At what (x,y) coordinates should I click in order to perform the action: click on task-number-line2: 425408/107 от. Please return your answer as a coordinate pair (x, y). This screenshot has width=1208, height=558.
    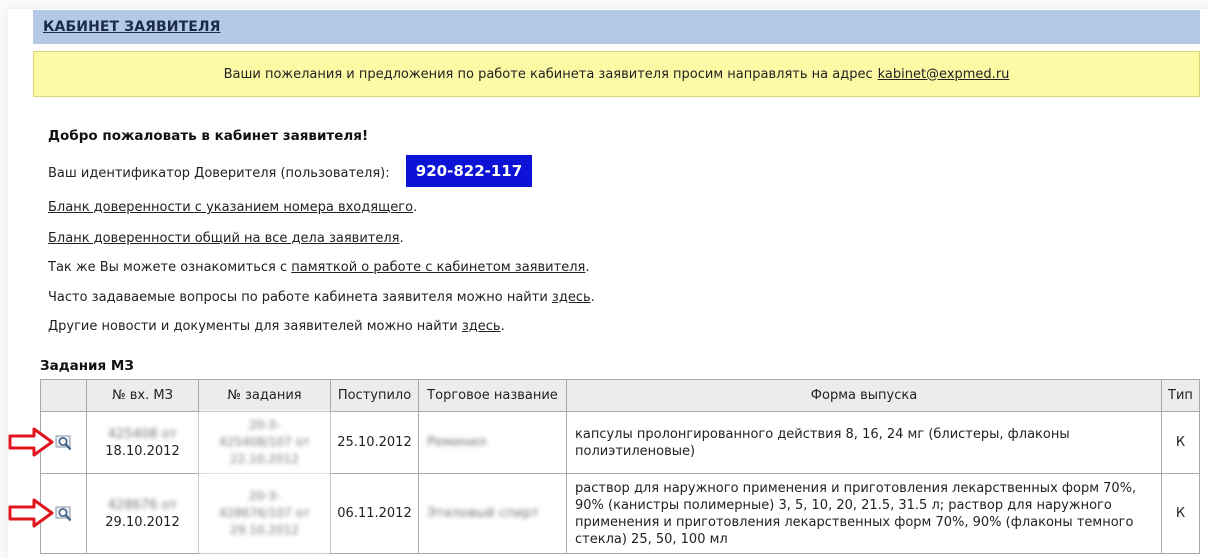
    Looking at the image, I should click on (264, 442).